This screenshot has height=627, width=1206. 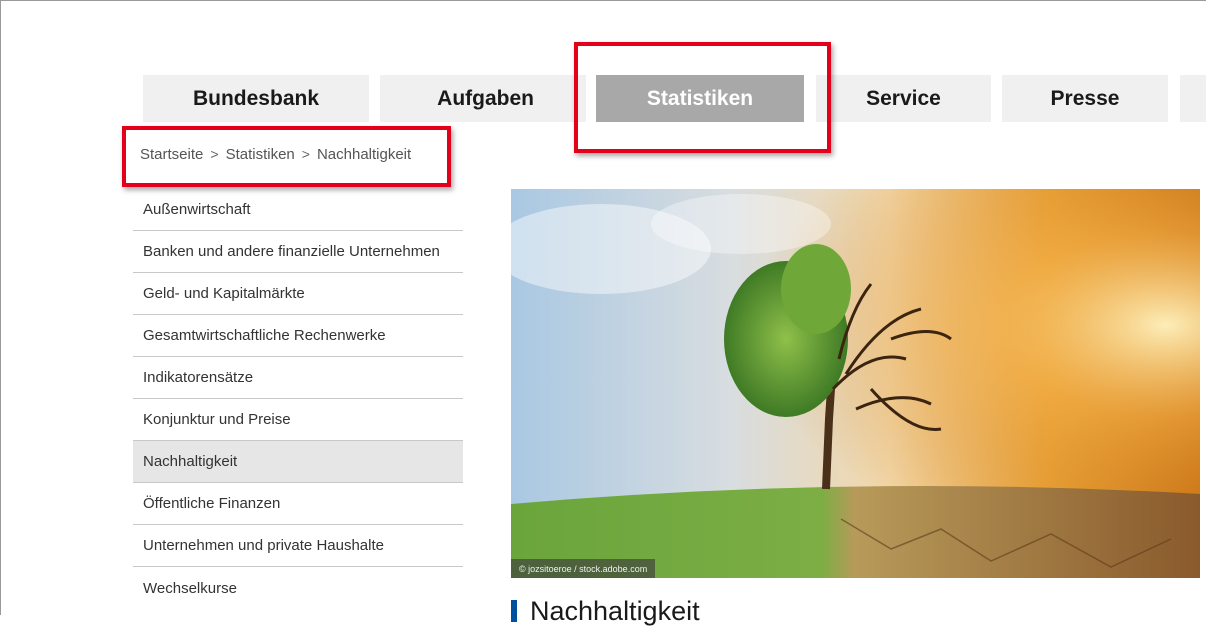 What do you see at coordinates (298, 336) in the screenshot?
I see `sidebar-item-rechenwerke: Gesamtwirtschaftliche Rechenwerke` at bounding box center [298, 336].